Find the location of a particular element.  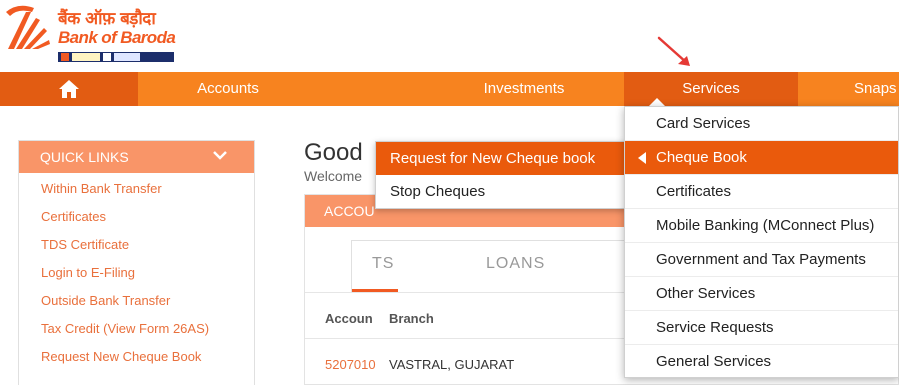

quick-link-tax-credit: Tax Credit (View Form 26AS) is located at coordinates (136, 329).